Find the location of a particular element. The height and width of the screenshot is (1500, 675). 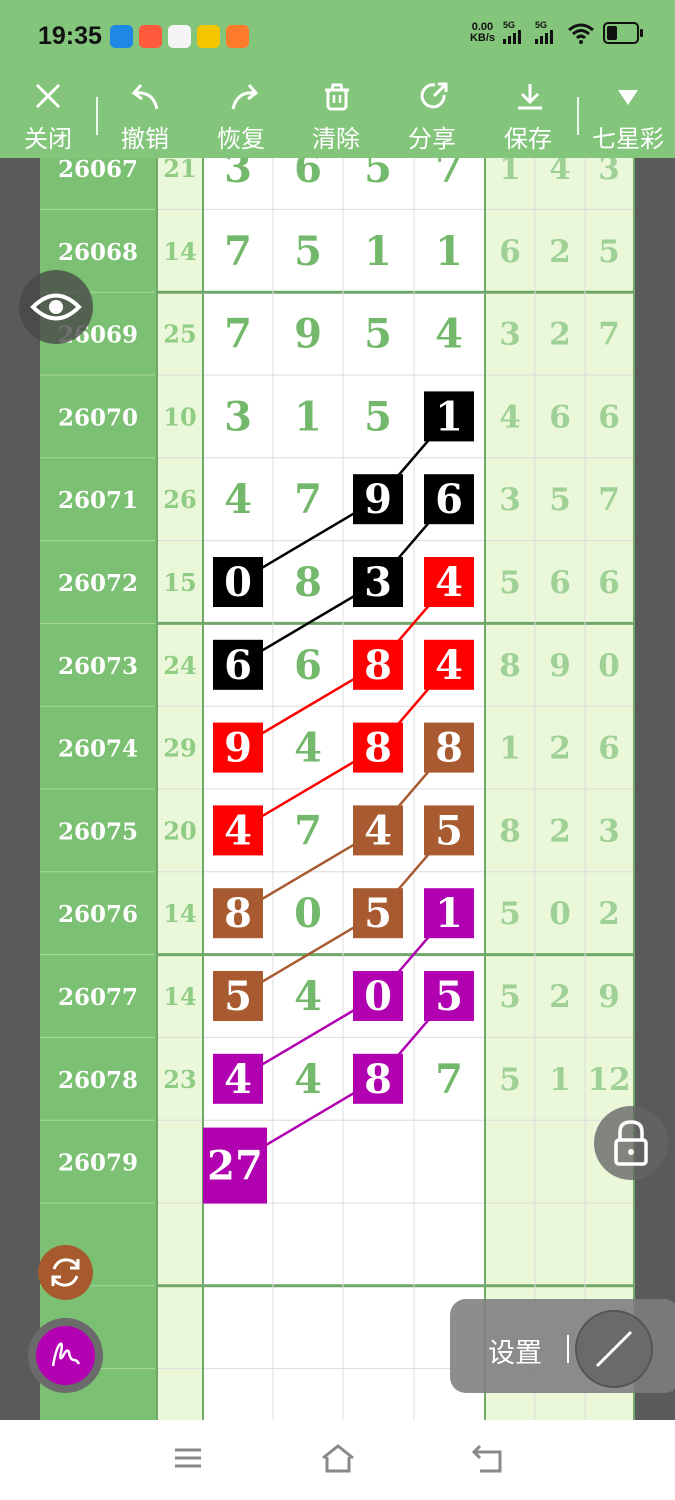

digit-sum: 21 is located at coordinates (179, 170).